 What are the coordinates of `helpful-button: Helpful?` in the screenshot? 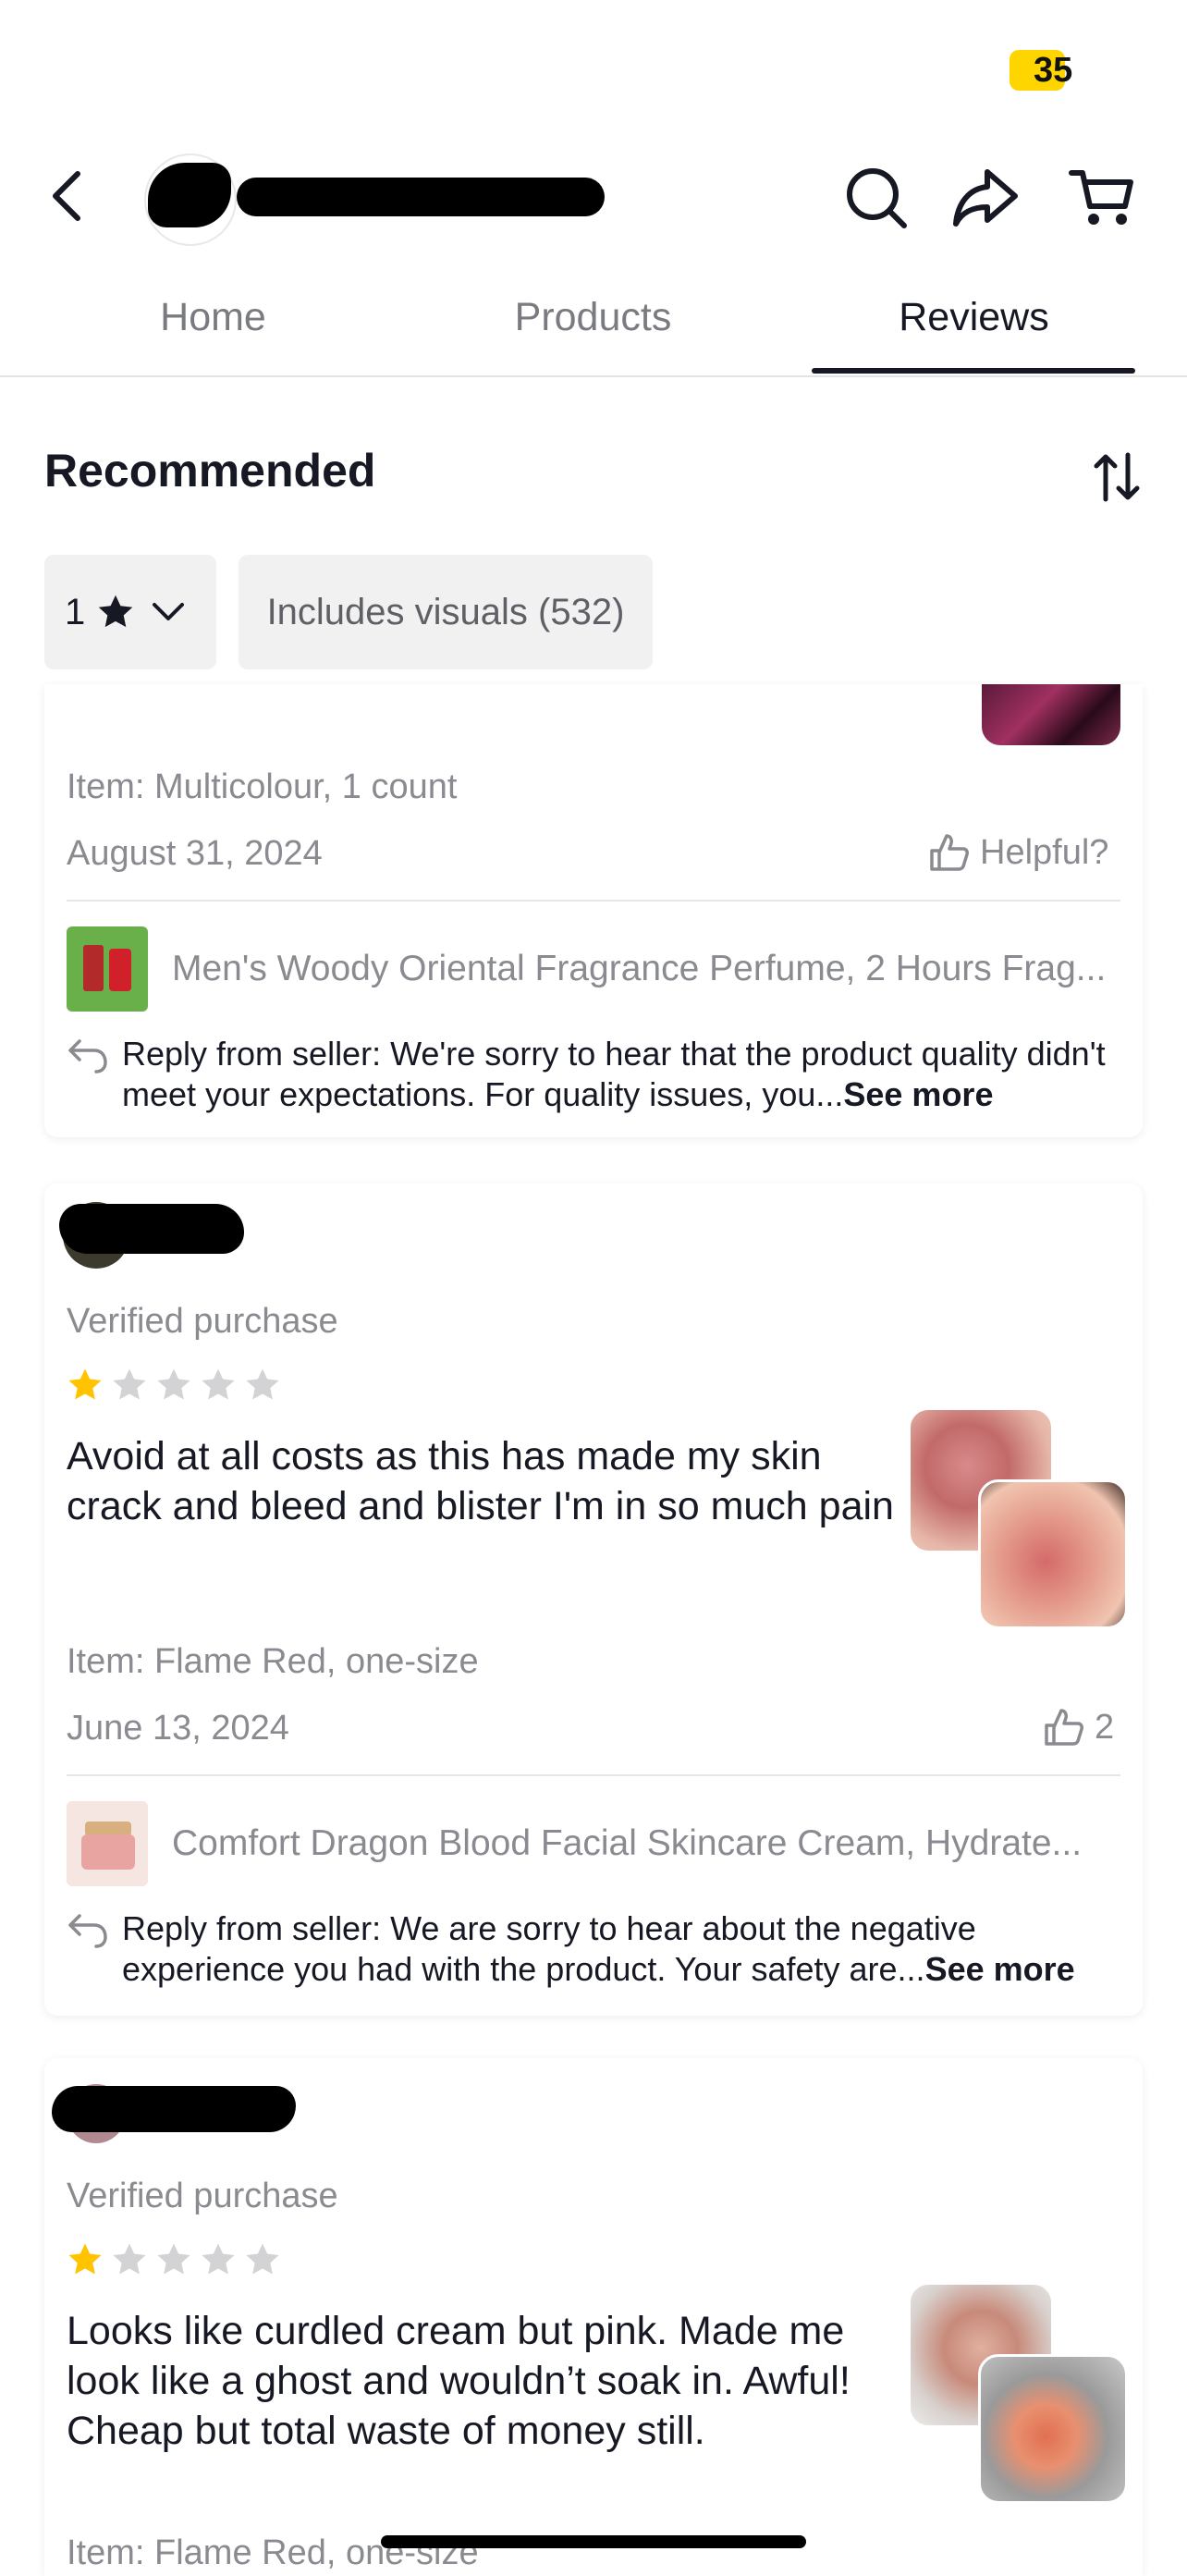 It's located at (1018, 852).